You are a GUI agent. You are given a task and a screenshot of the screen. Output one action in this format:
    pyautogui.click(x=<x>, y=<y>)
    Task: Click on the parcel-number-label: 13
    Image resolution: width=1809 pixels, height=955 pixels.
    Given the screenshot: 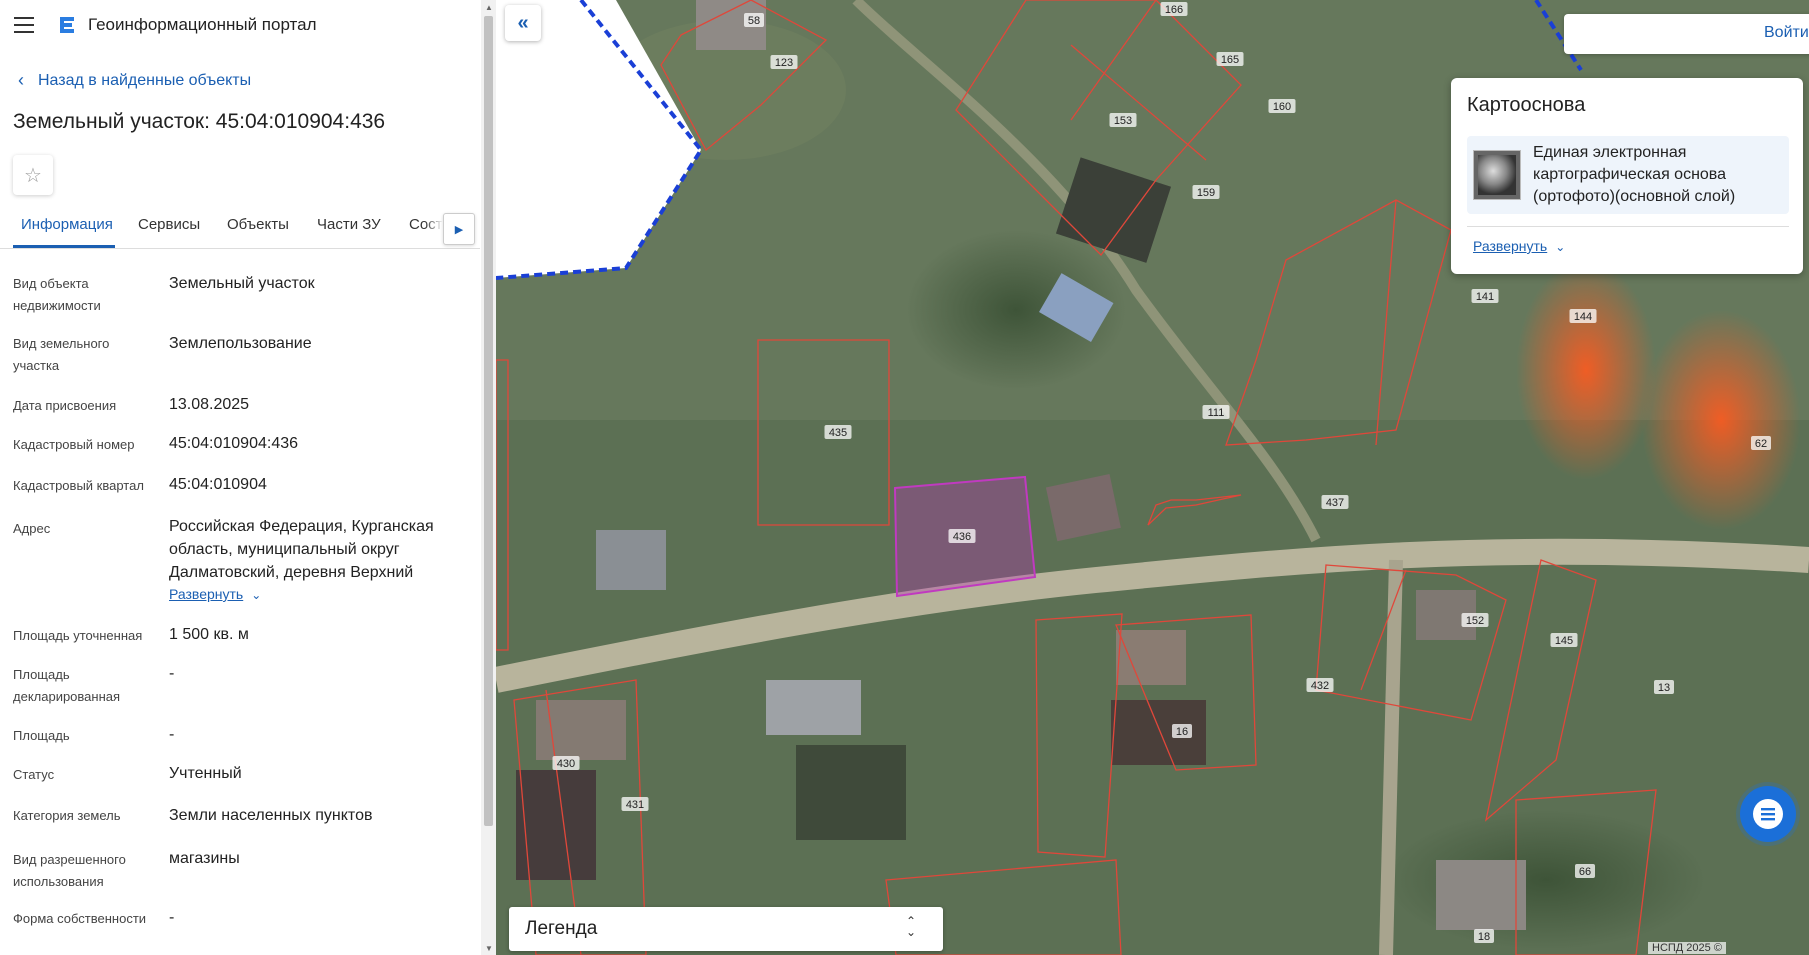 What is the action you would take?
    pyautogui.click(x=1664, y=688)
    